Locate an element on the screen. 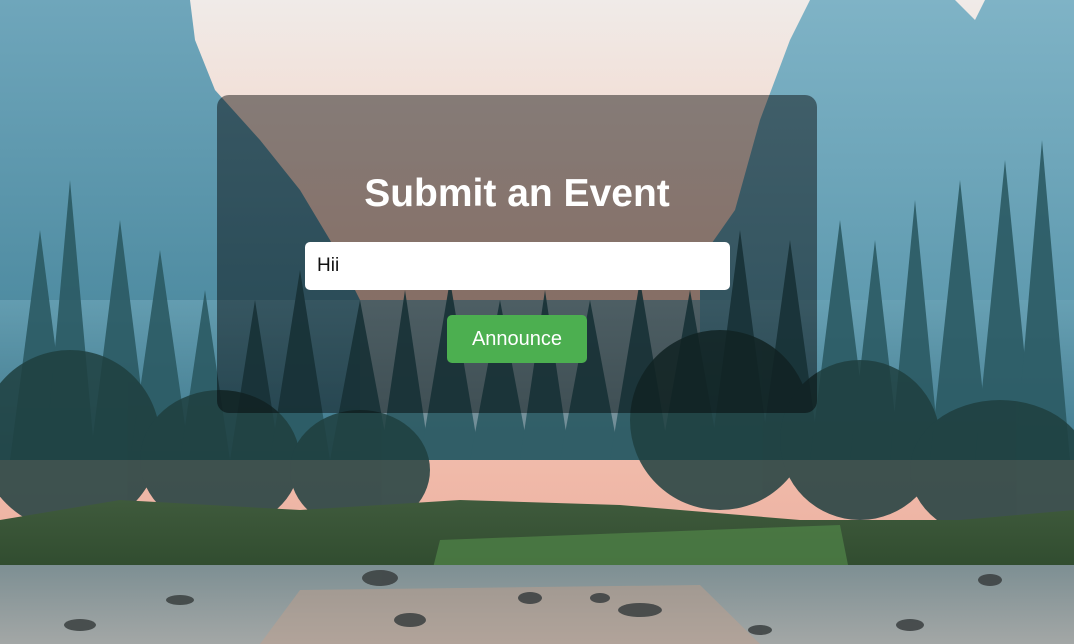 Image resolution: width=1074 pixels, height=644 pixels. event-input is located at coordinates (517, 266).